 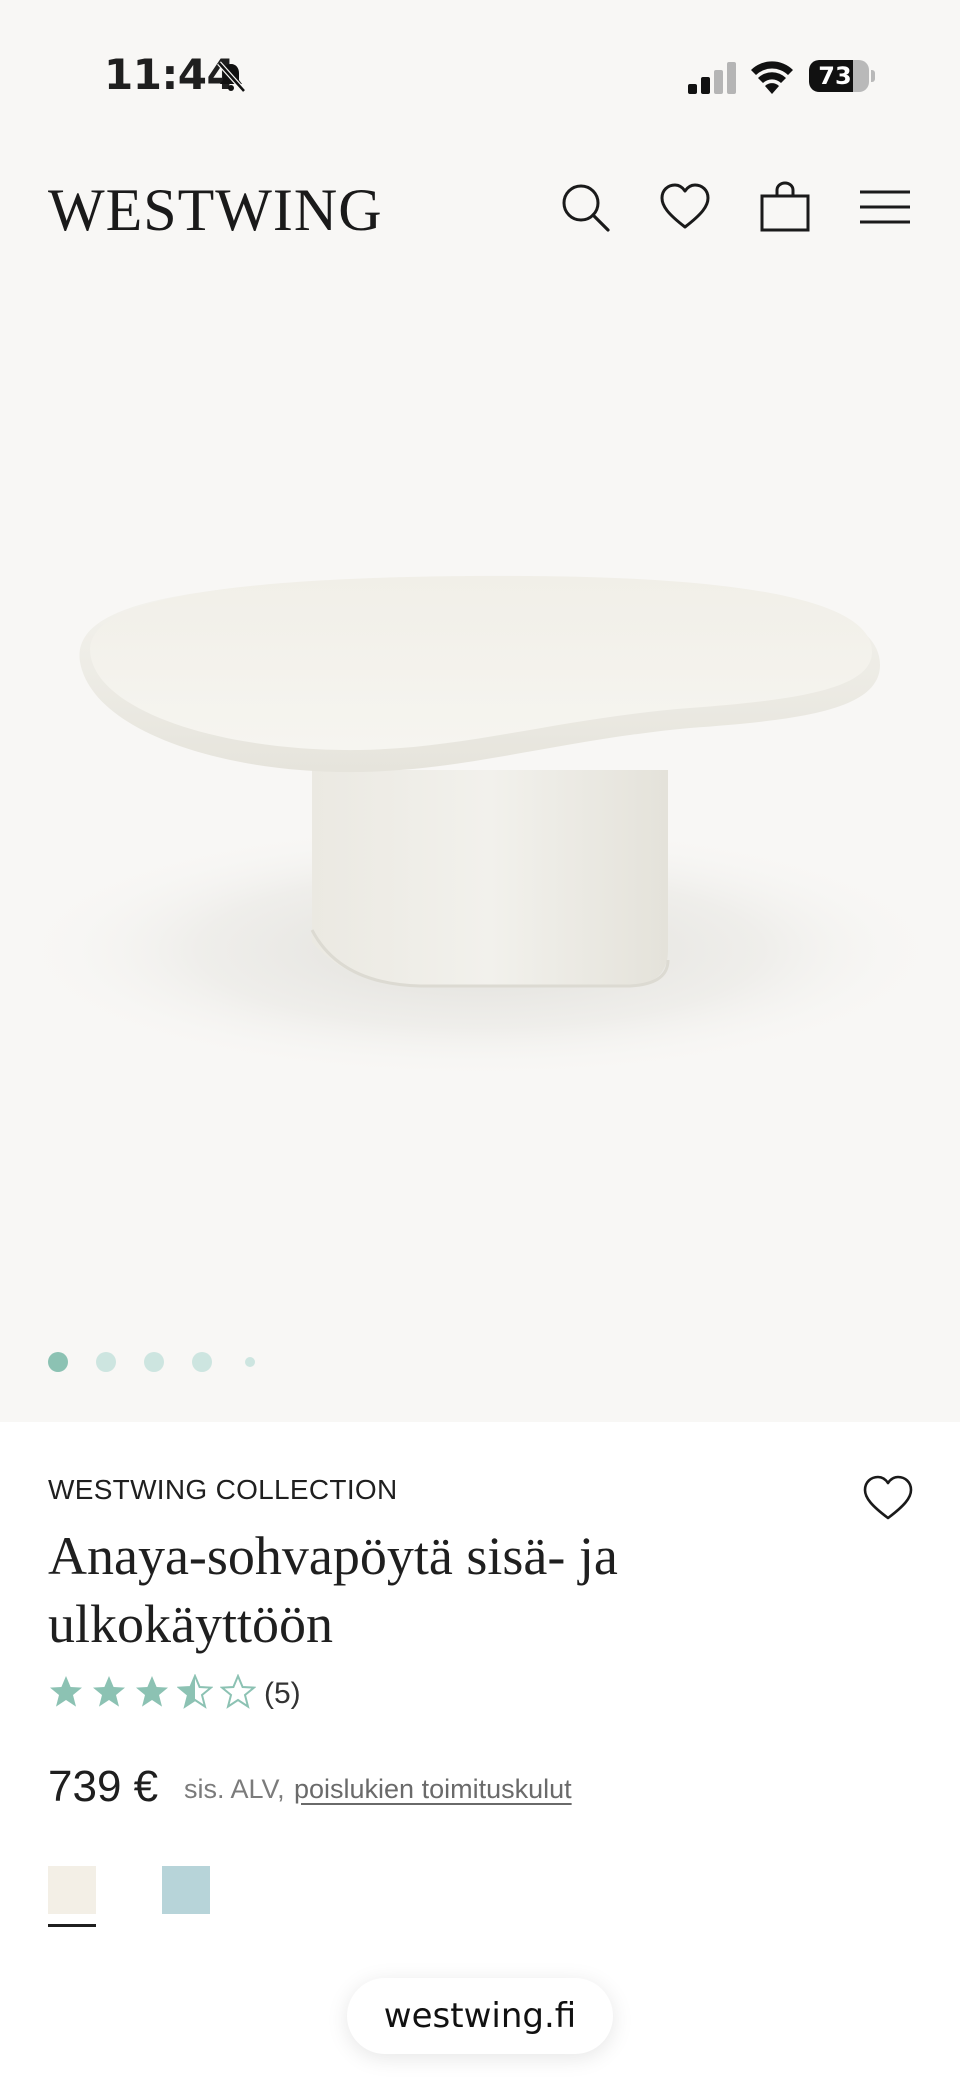 I want to click on battery-icon: 73, so click(x=843, y=77).